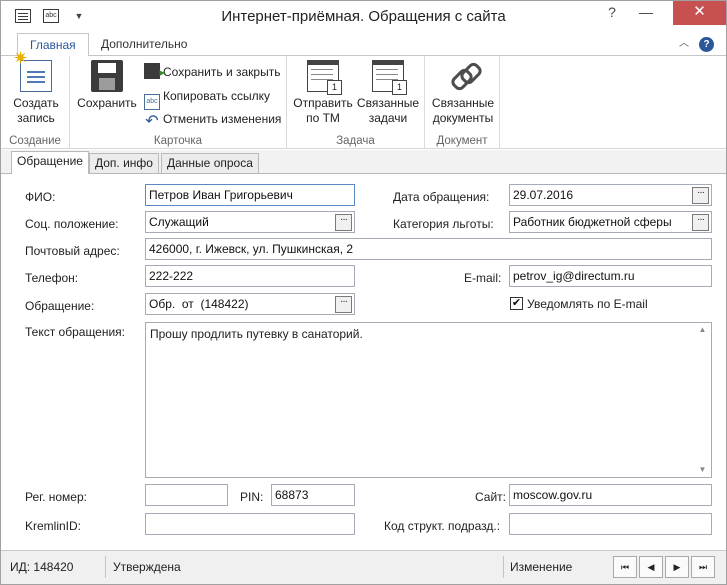 This screenshot has width=727, height=585. I want to click on benefit-label: Категория льготы:, so click(443, 224).